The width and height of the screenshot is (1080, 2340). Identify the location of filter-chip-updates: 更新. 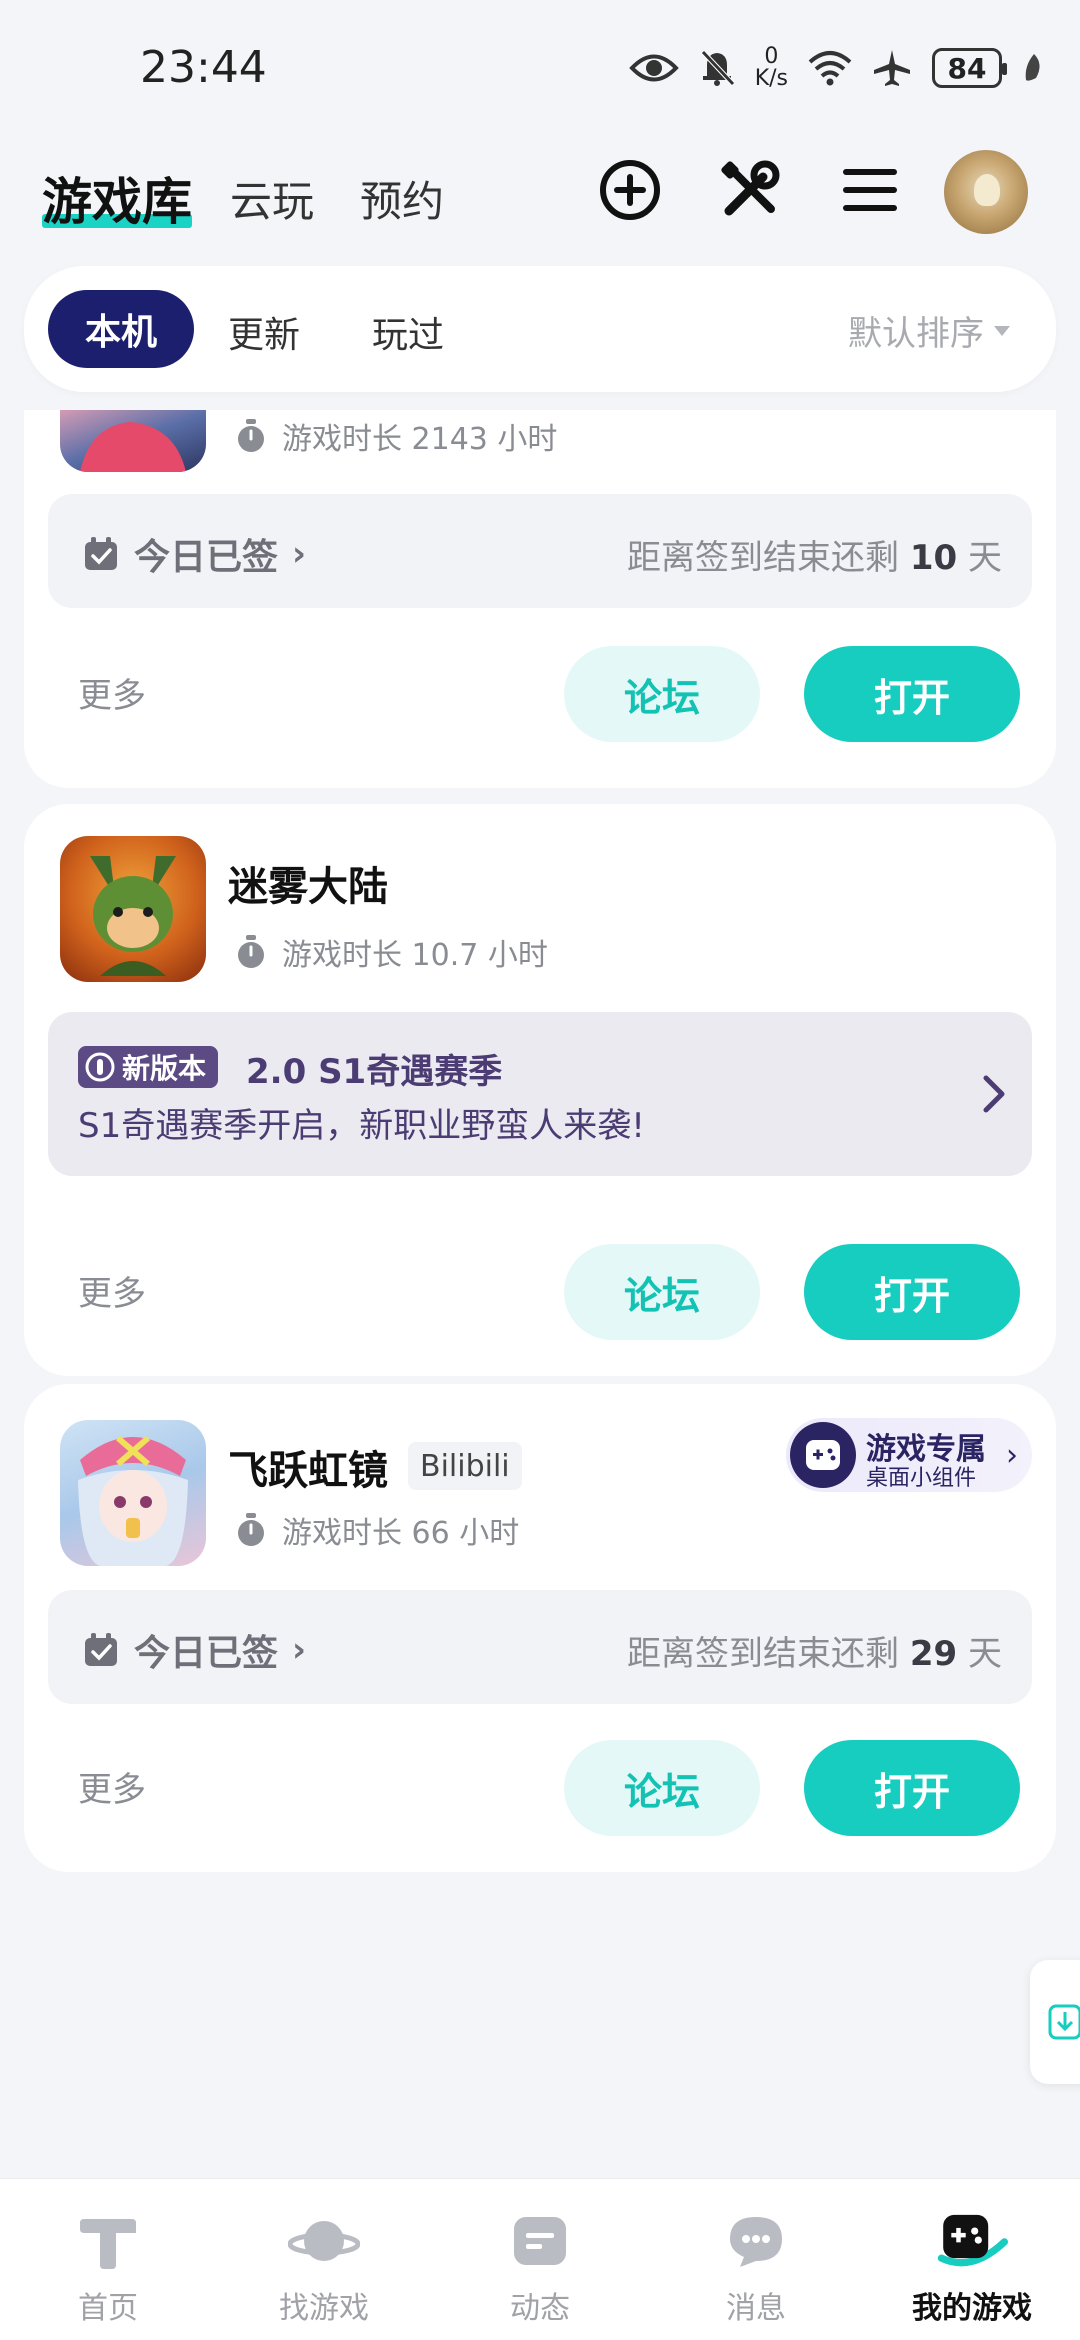
(264, 332).